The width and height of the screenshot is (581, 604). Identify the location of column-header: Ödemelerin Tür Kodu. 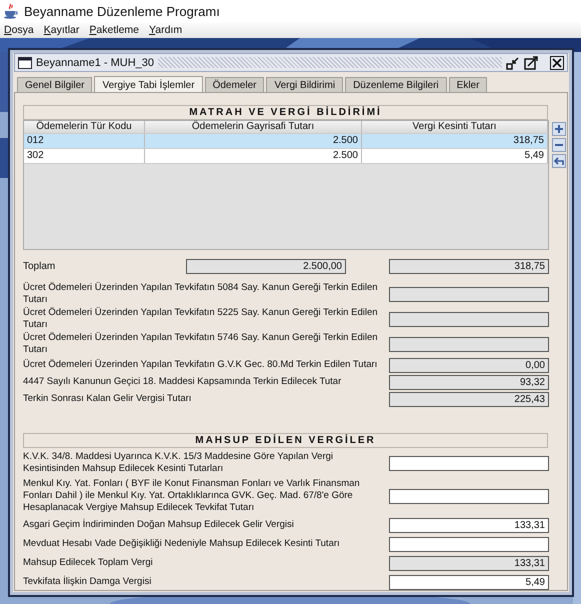
(84, 127).